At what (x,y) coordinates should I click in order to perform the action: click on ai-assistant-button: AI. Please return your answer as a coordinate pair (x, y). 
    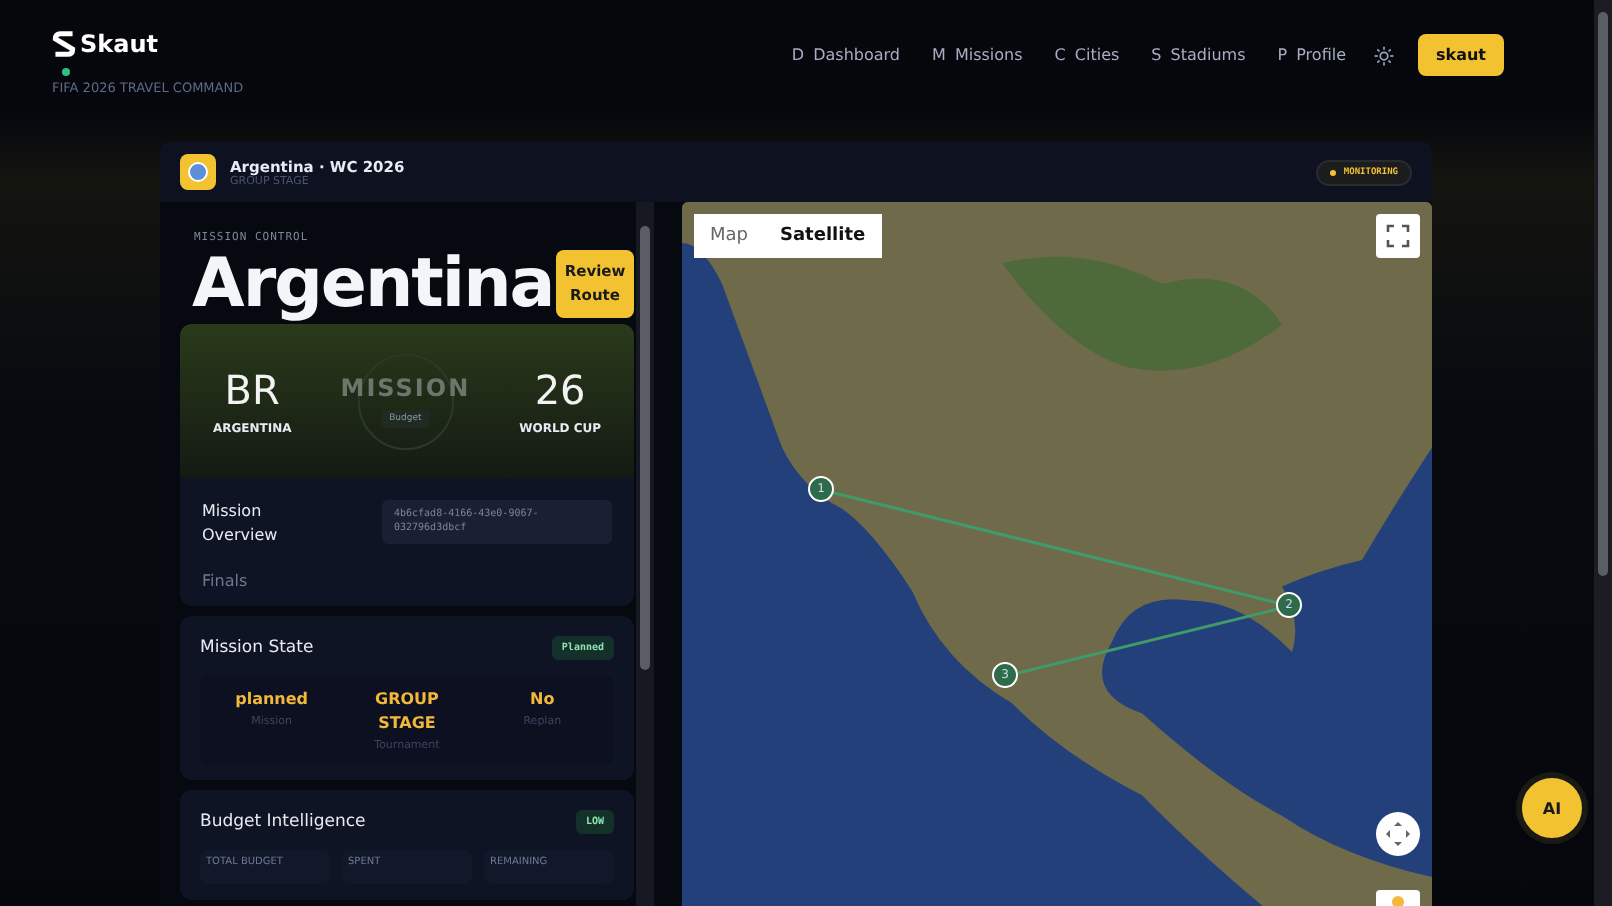
    Looking at the image, I should click on (1552, 808).